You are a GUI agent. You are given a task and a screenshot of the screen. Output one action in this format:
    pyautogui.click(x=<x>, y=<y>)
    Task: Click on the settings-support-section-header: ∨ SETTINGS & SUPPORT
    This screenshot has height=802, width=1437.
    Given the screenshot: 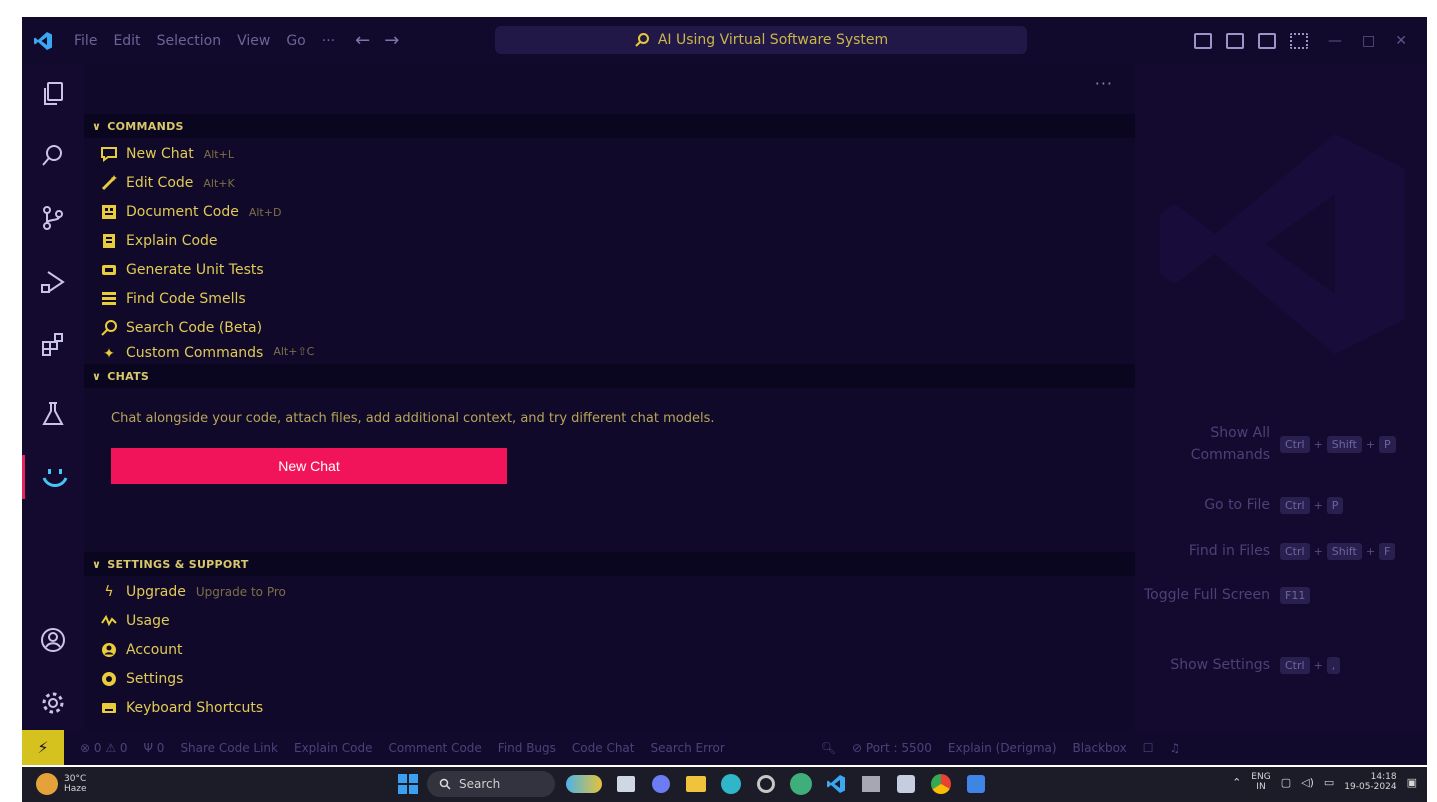 What is the action you would take?
    pyautogui.click(x=609, y=564)
    